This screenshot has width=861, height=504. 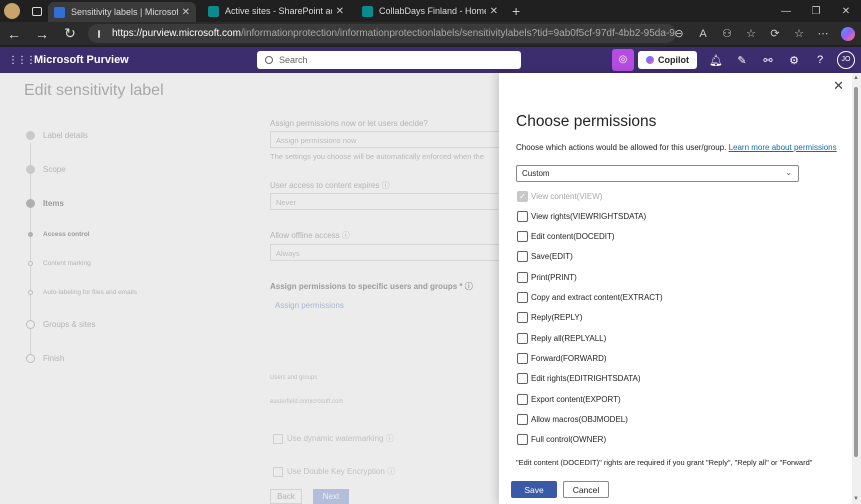 What do you see at coordinates (751, 33) in the screenshot?
I see `favorite-star-icon: ☆` at bounding box center [751, 33].